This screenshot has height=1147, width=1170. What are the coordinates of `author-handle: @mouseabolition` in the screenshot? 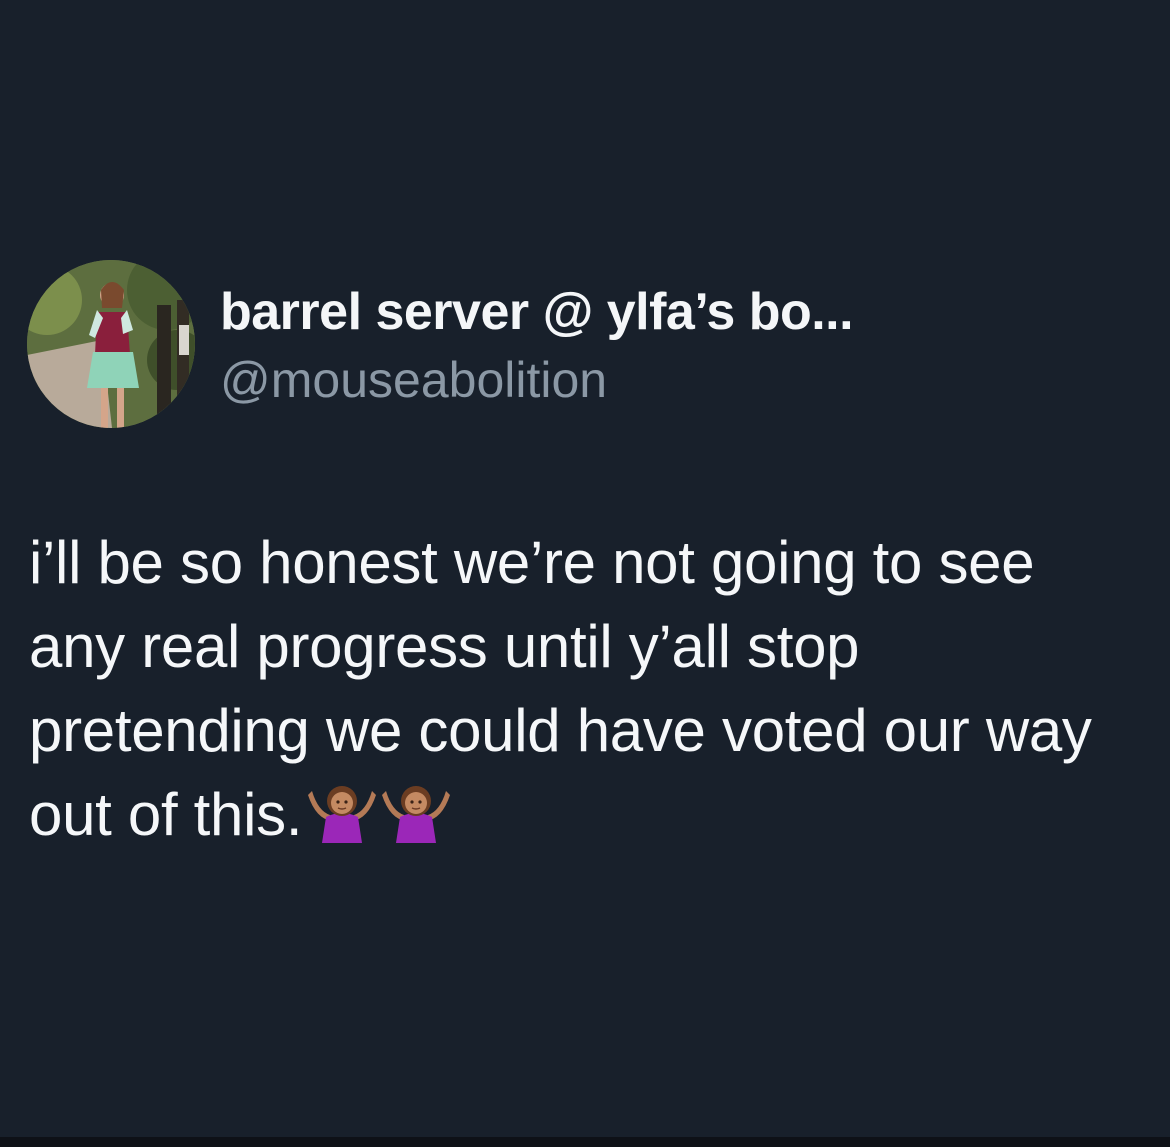 It's located at (413, 380).